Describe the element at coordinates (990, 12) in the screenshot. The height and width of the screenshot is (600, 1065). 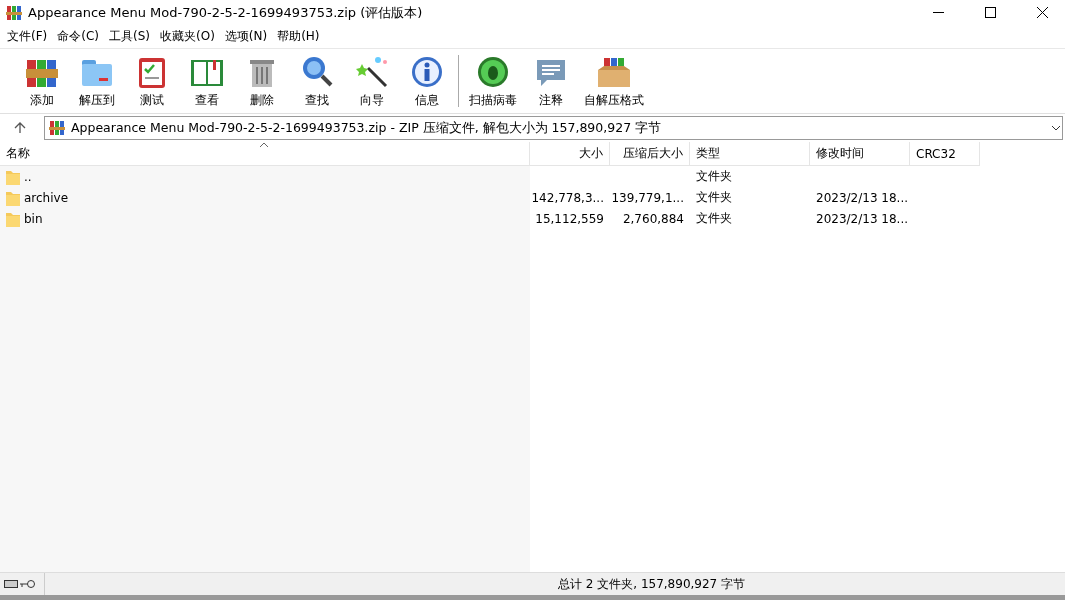
I see `maximize-icon` at that location.